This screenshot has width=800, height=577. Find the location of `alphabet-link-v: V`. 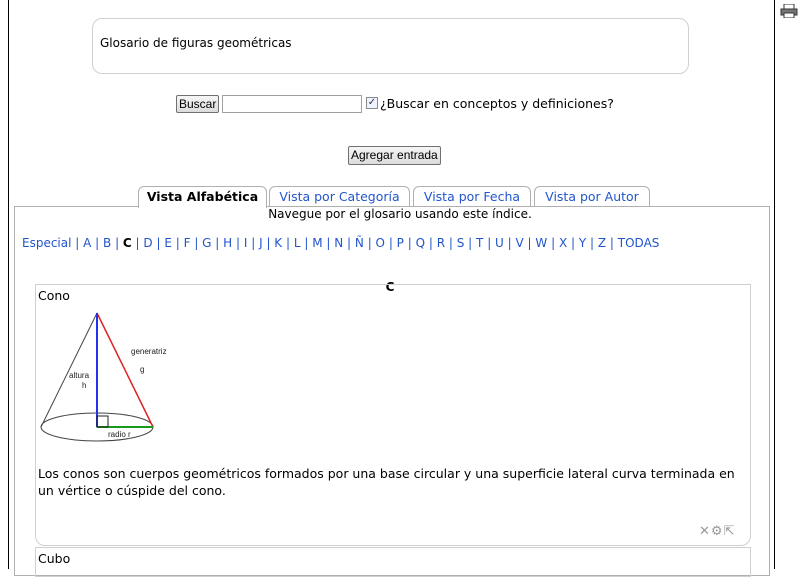

alphabet-link-v: V is located at coordinates (520, 243).